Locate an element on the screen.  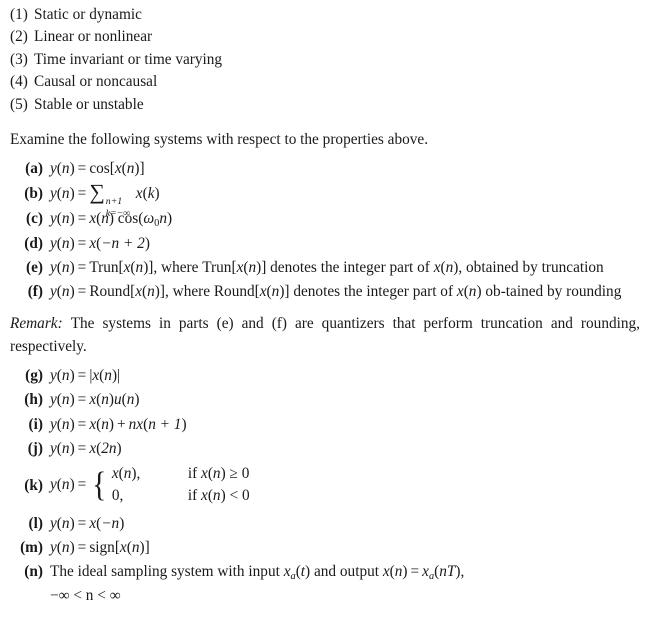
property-text: Linear or nonlinear is located at coordinates (93, 37).